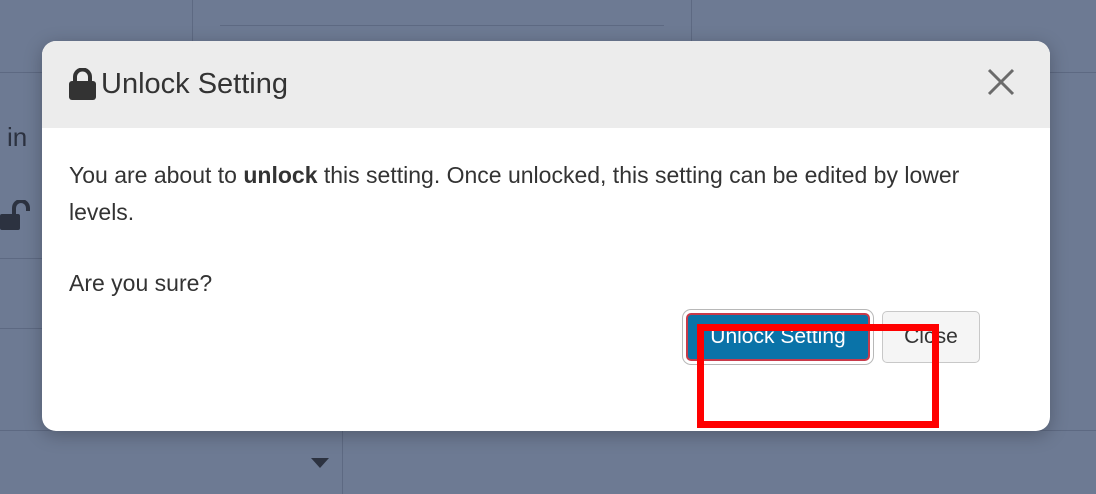 The image size is (1096, 494). Describe the element at coordinates (141, 283) in the screenshot. I see `confirmation-question: Are you sure?` at that location.